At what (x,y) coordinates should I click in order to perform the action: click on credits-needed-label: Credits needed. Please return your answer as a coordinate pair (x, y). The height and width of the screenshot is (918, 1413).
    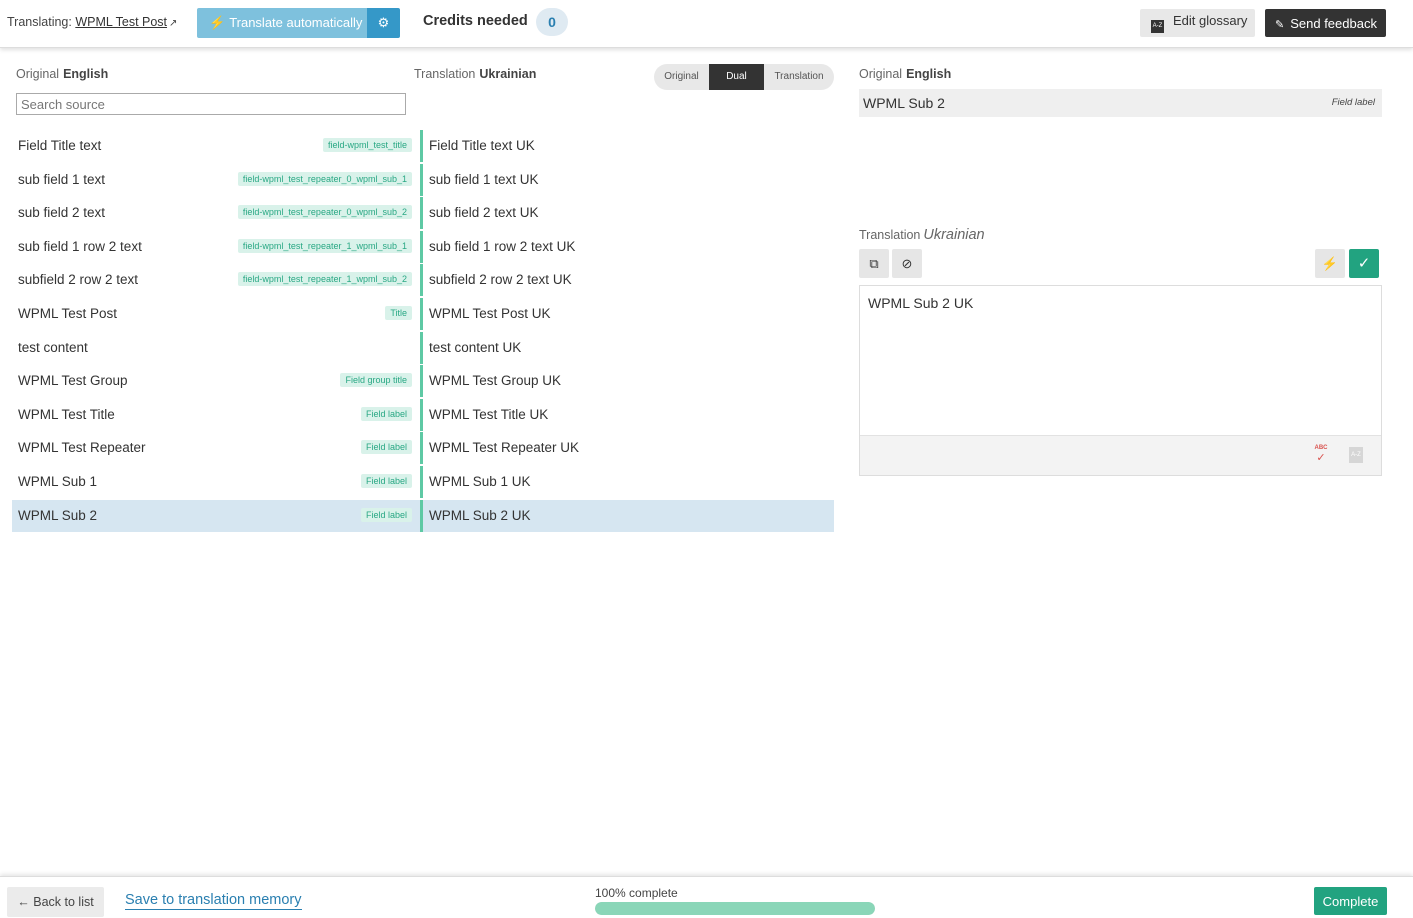
    Looking at the image, I should click on (475, 21).